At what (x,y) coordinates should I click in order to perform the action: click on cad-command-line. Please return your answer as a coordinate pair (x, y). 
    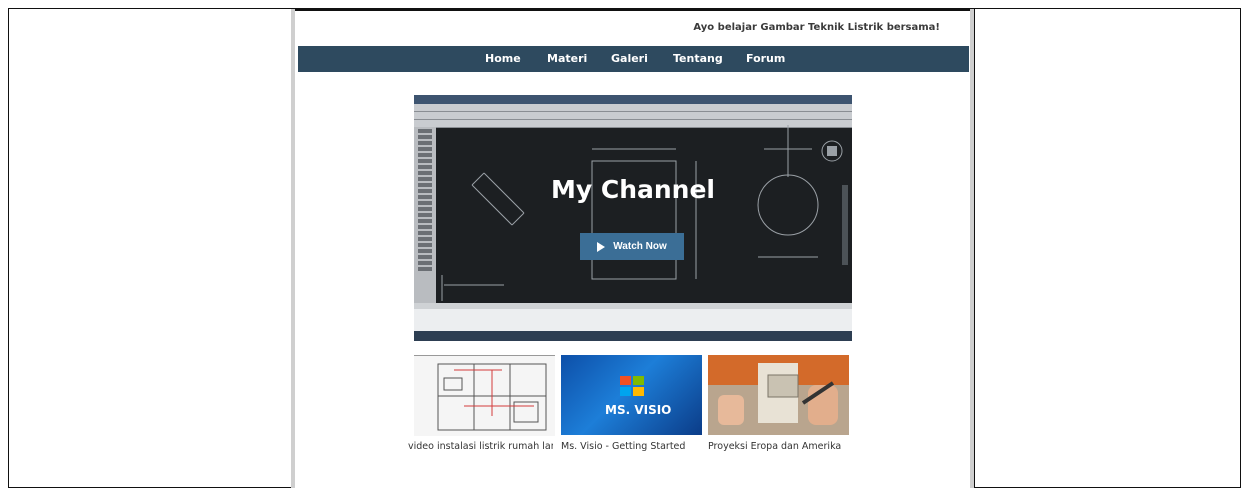
    Looking at the image, I should click on (633, 320).